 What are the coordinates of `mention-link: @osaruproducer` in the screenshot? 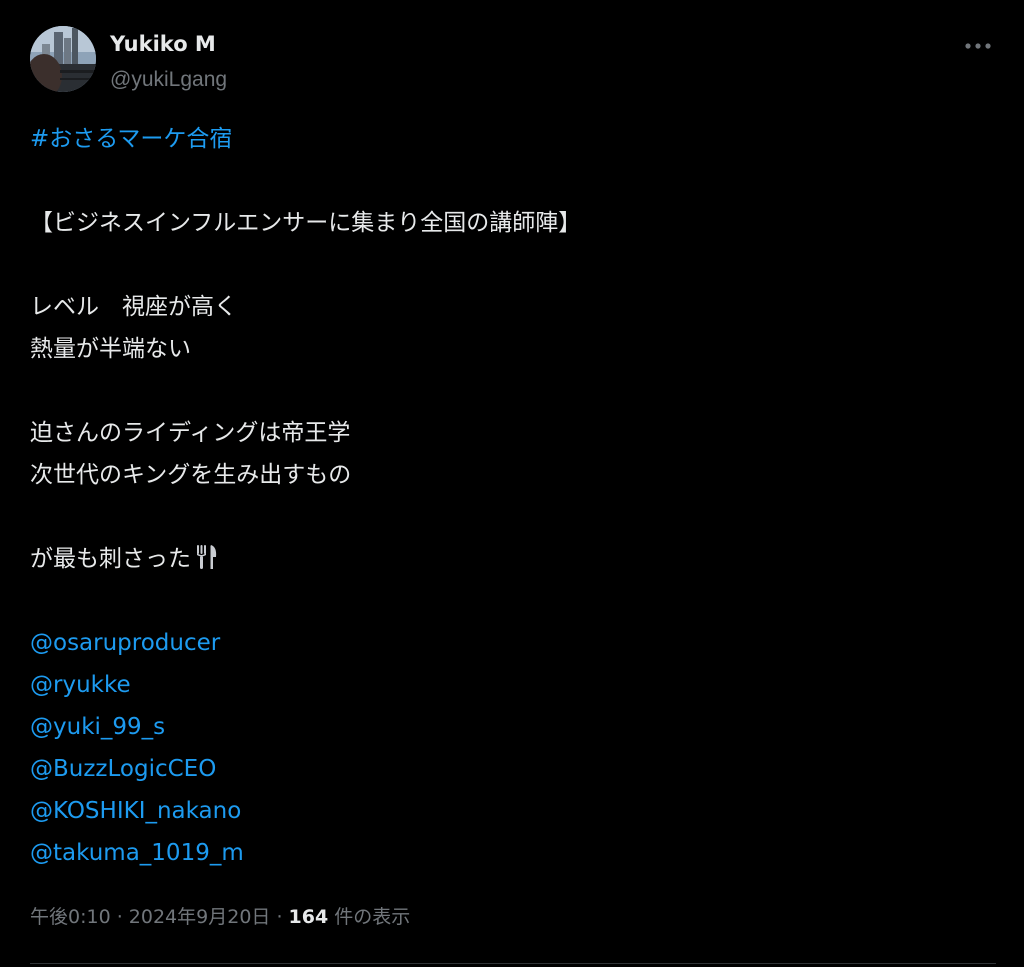 It's located at (125, 643).